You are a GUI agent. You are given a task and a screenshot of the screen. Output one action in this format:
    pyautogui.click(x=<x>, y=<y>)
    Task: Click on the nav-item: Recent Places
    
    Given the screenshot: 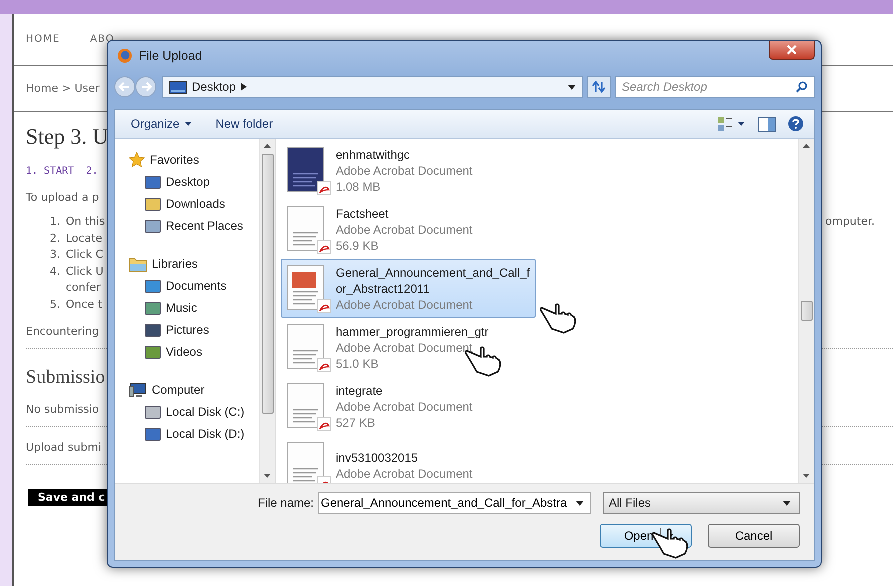 What is the action you would take?
    pyautogui.click(x=194, y=226)
    